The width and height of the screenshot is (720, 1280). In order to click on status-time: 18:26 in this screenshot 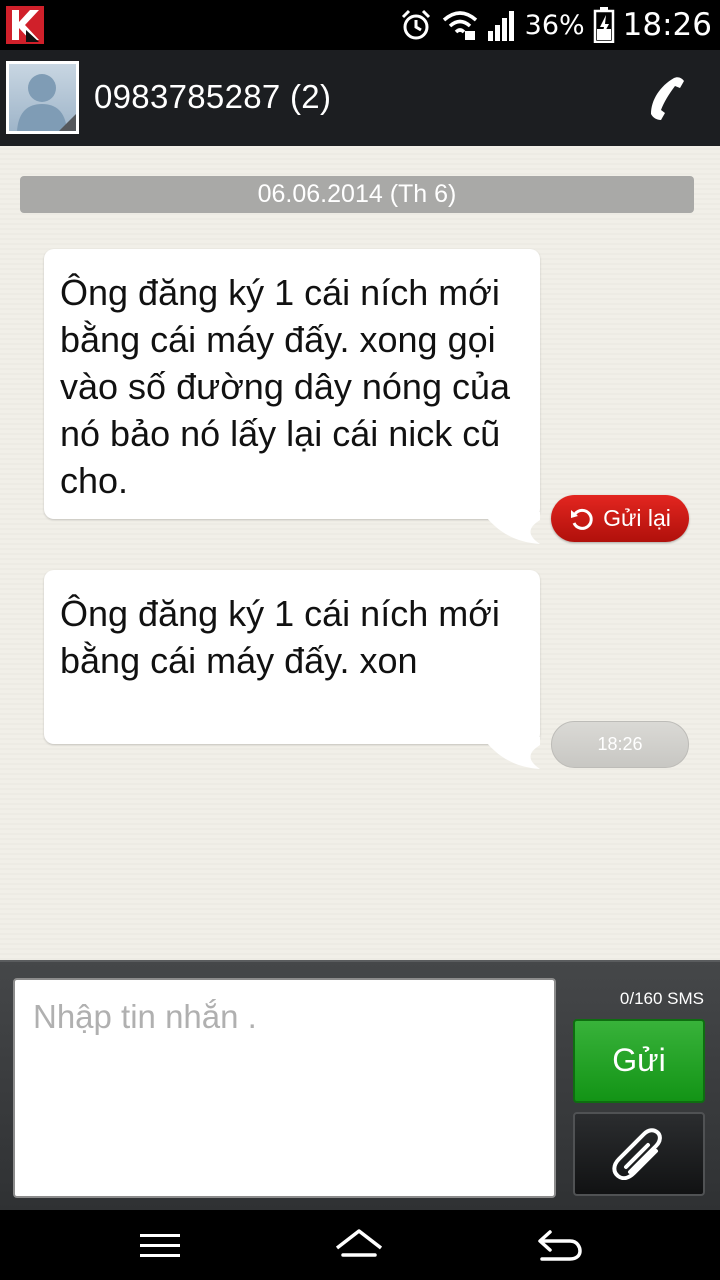, I will do `click(667, 25)`.